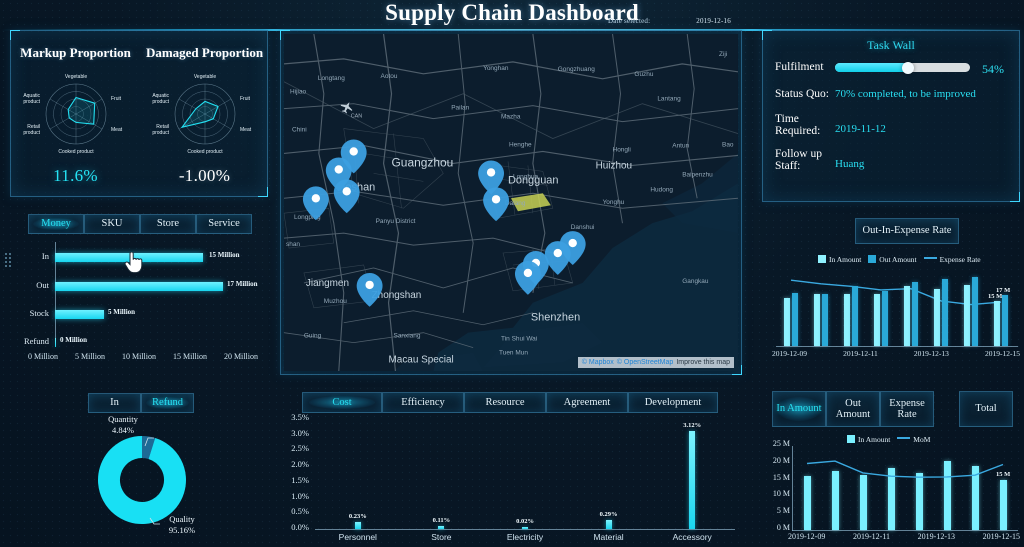 The width and height of the screenshot is (1024, 547). Describe the element at coordinates (723, 21) in the screenshot. I see `date-selector: Date selected: 2019-12-16` at that location.